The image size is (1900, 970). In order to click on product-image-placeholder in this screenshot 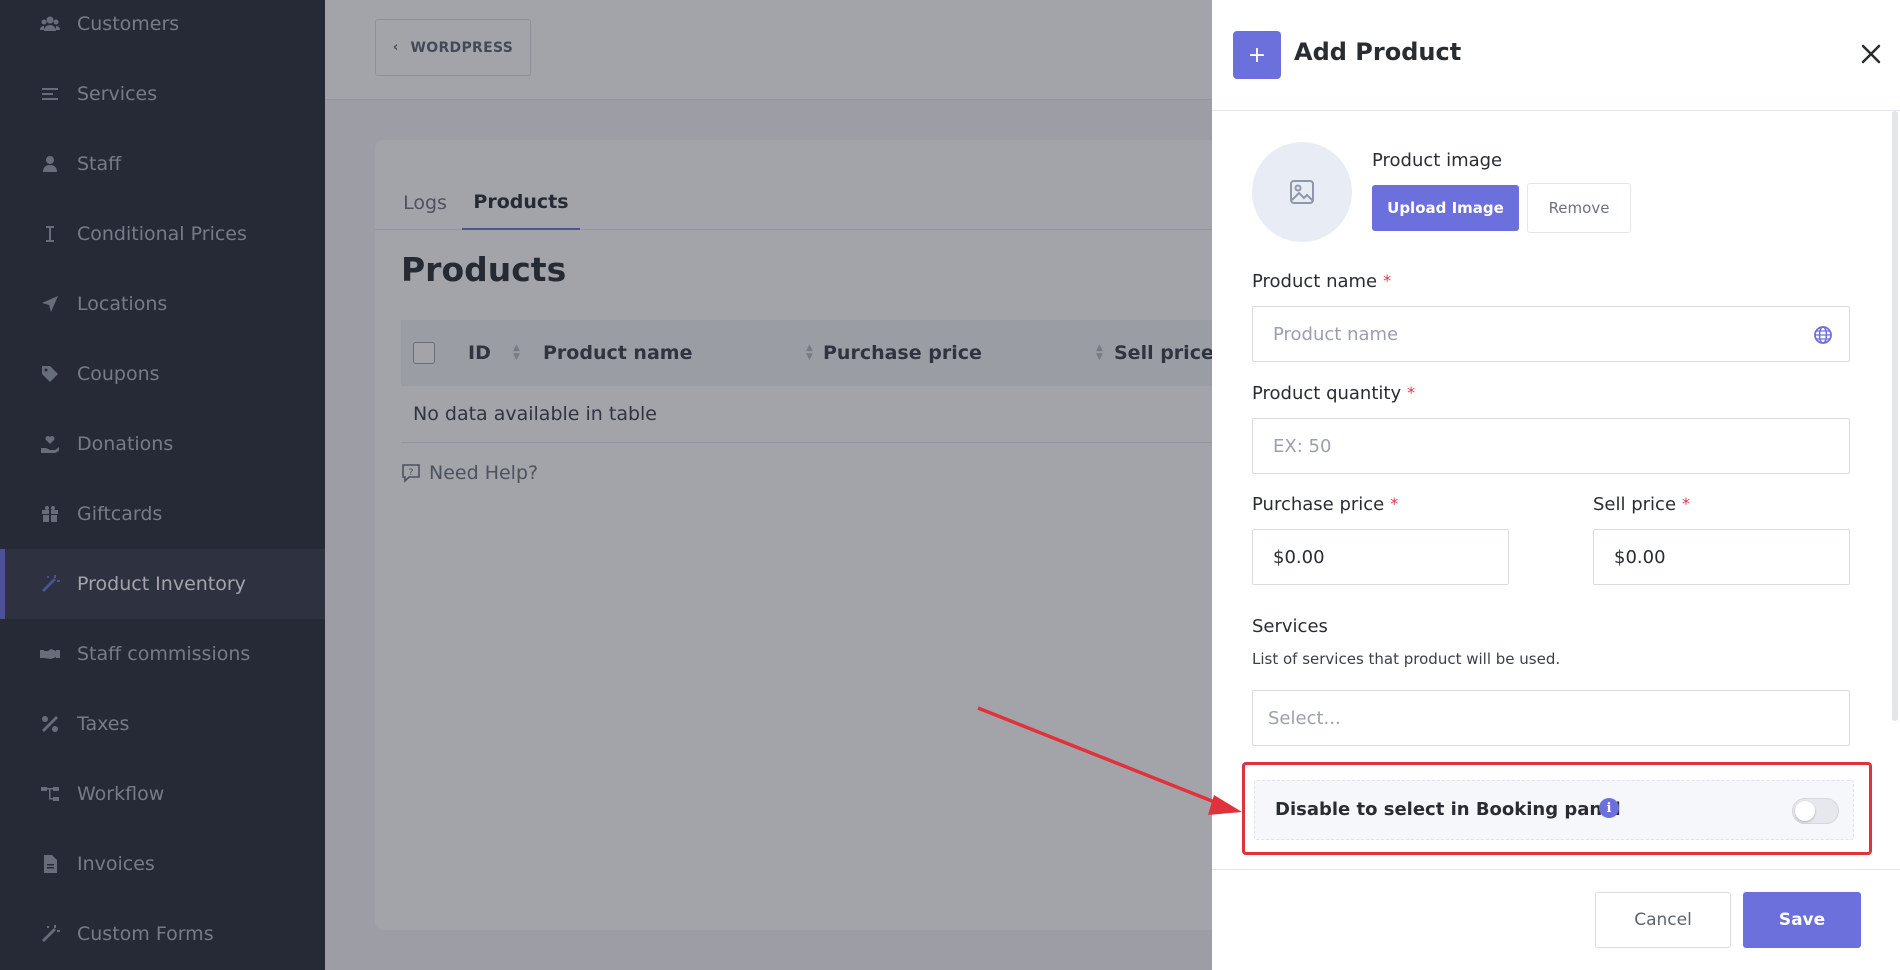, I will do `click(1302, 192)`.